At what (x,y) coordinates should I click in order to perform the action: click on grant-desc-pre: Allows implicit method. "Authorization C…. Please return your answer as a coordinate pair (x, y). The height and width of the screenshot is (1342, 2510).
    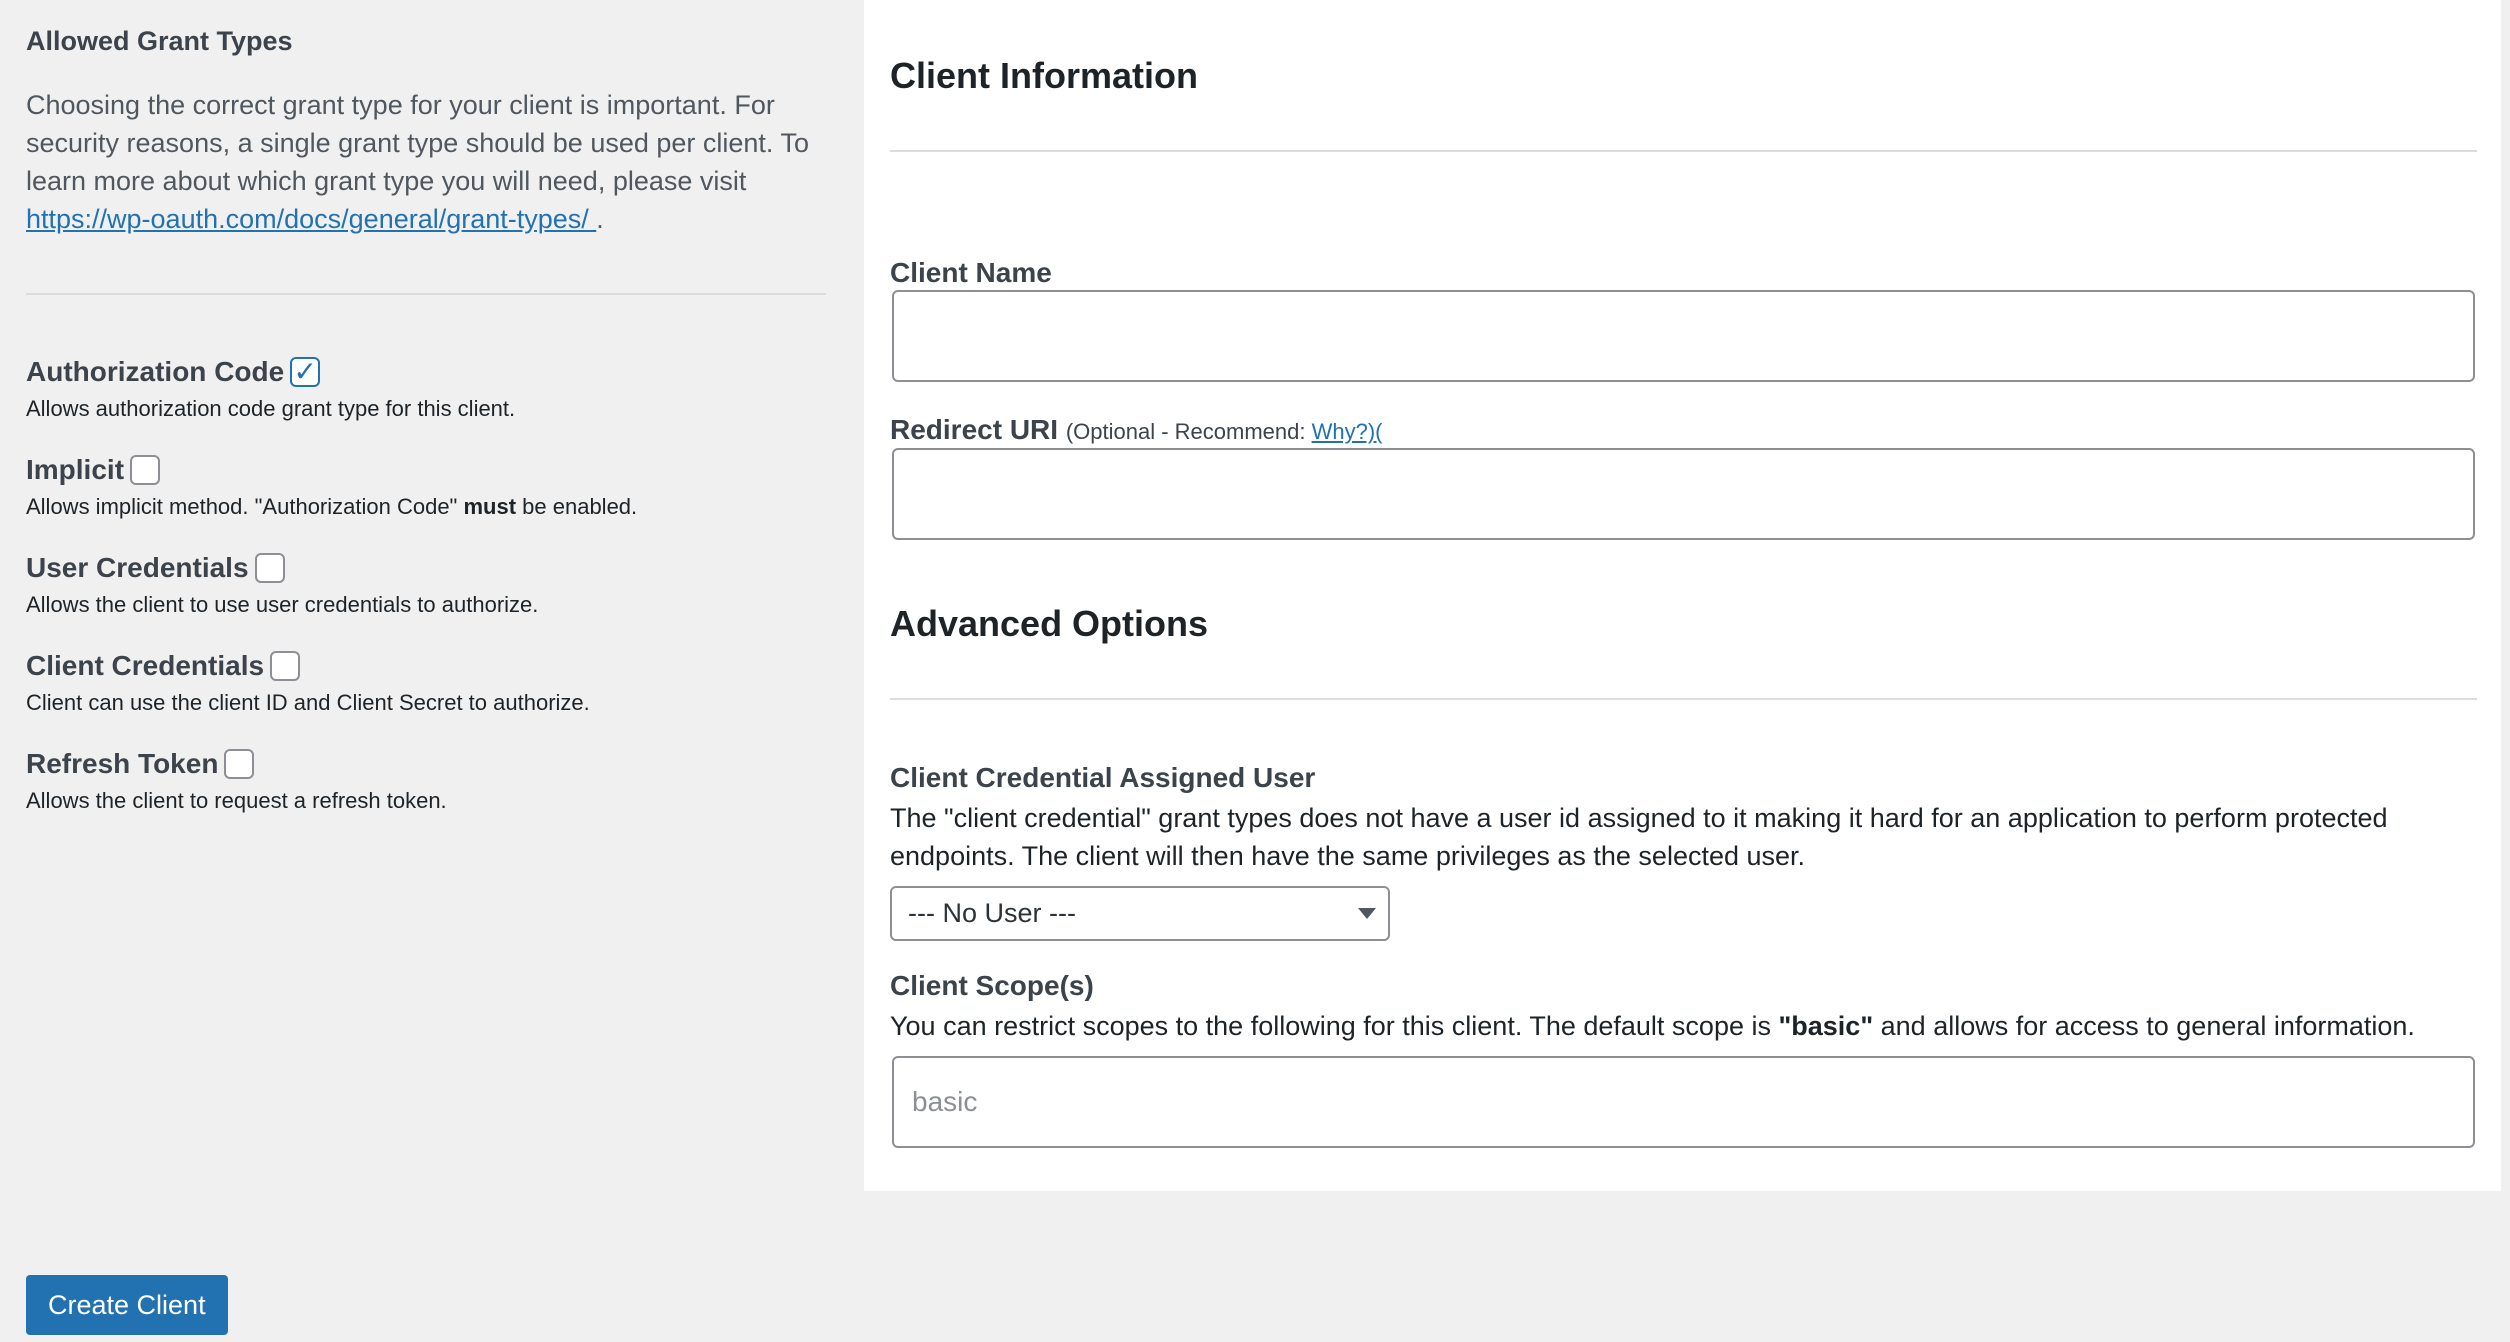
    Looking at the image, I should click on (245, 506).